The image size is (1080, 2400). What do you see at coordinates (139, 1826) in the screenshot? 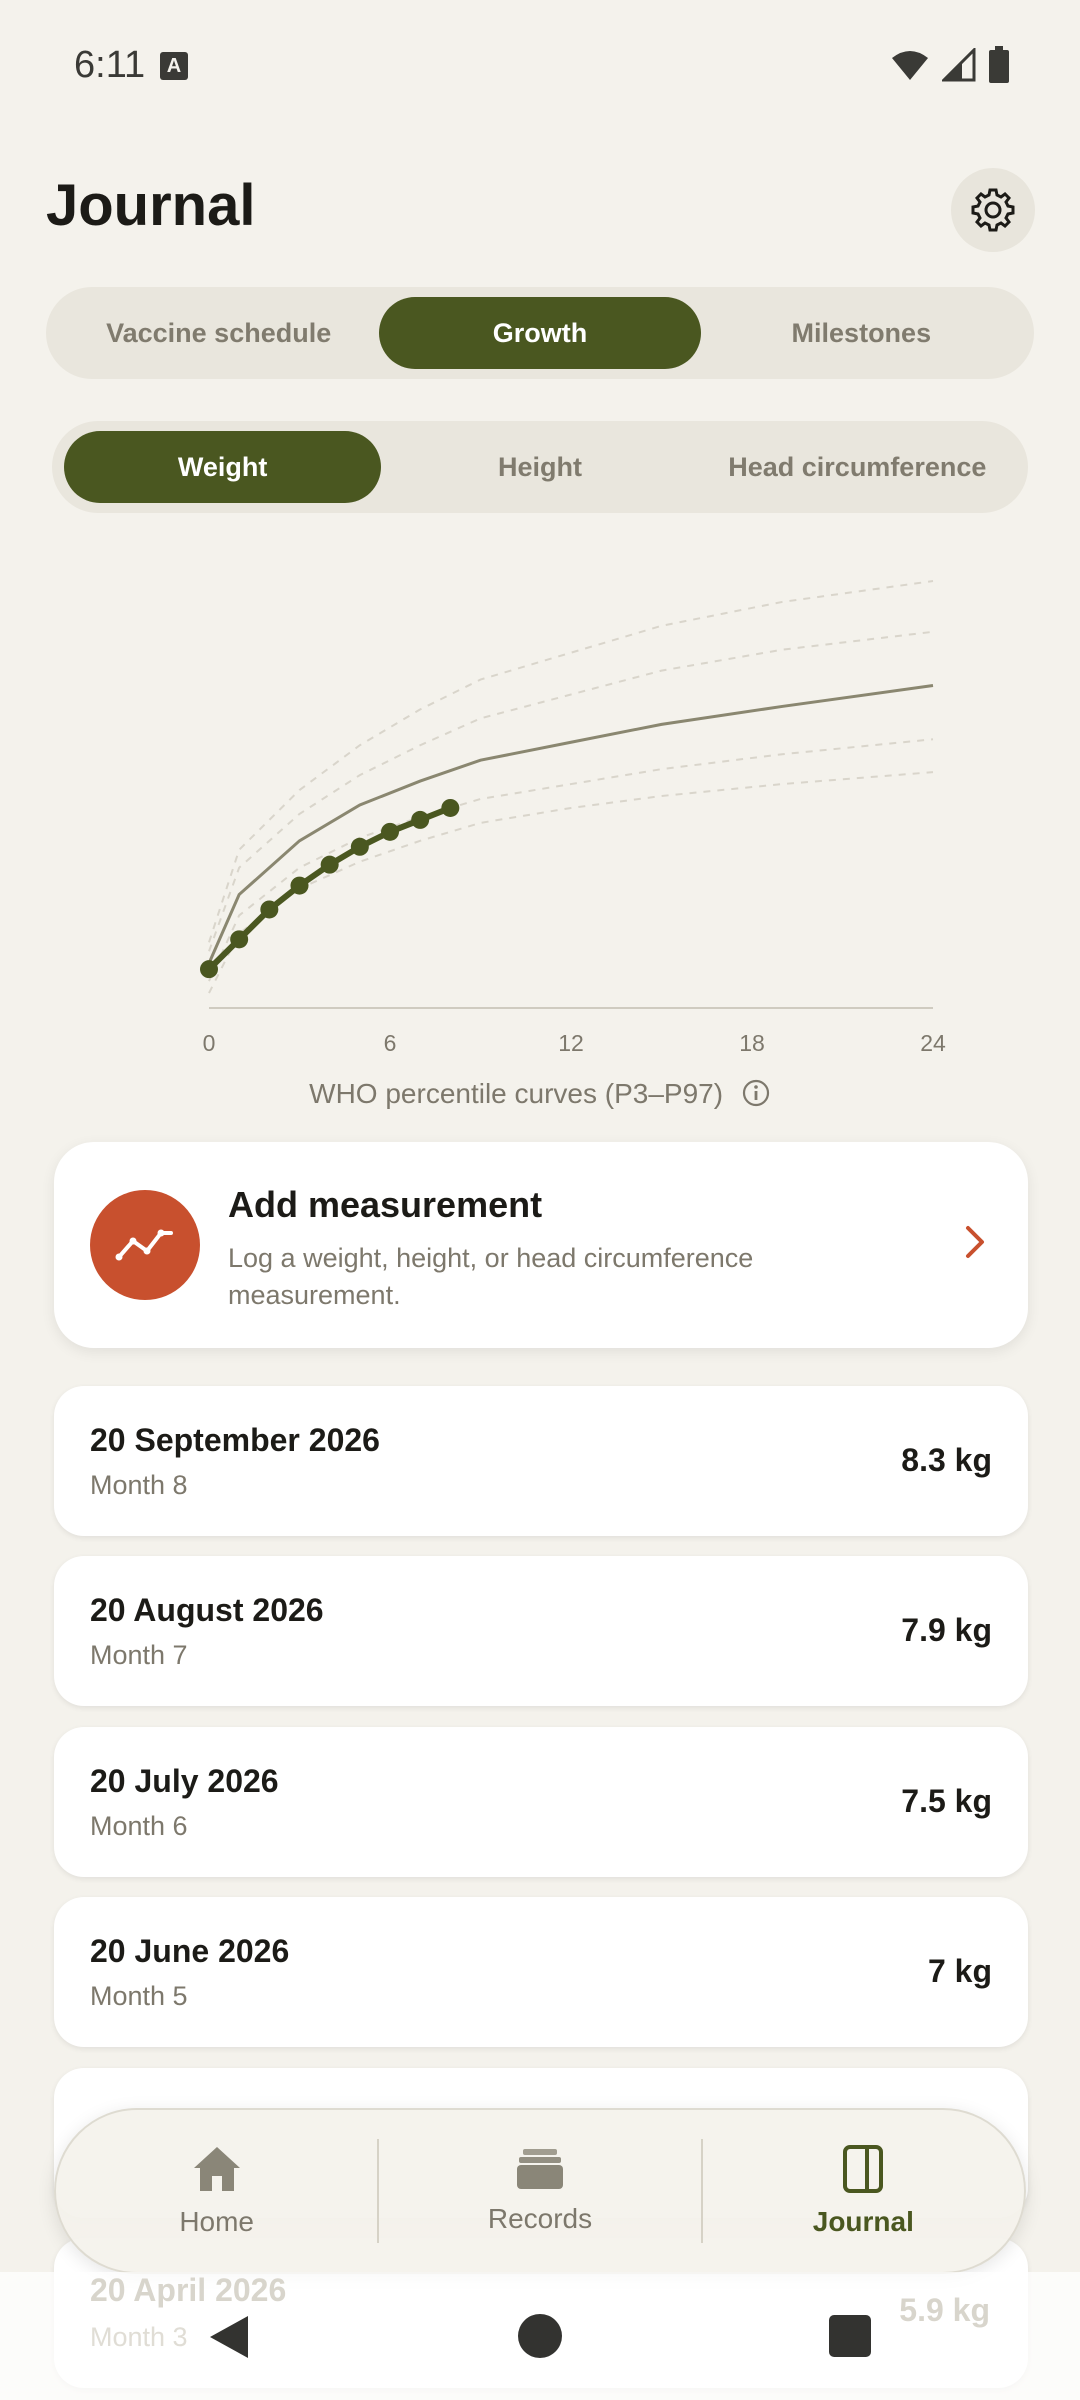
I see `entry-month: Month 6` at bounding box center [139, 1826].